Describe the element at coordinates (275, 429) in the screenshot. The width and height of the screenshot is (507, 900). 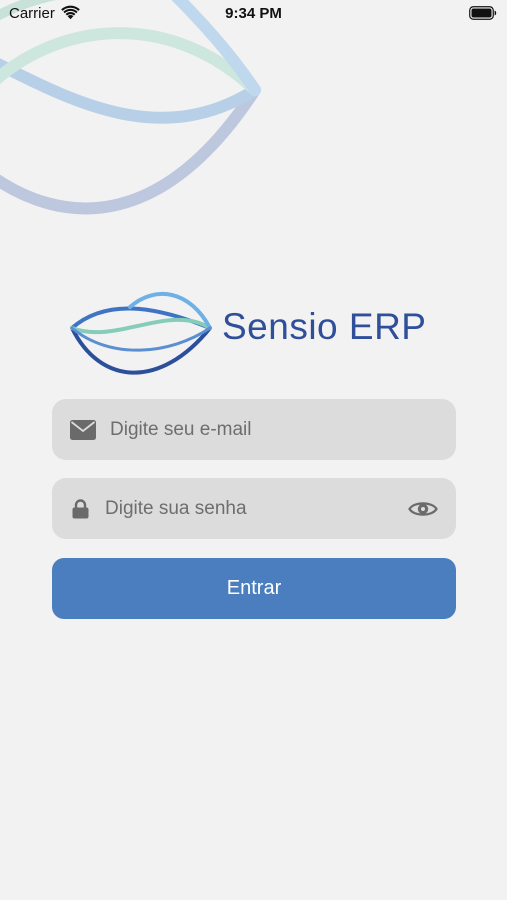
I see `email-input` at that location.